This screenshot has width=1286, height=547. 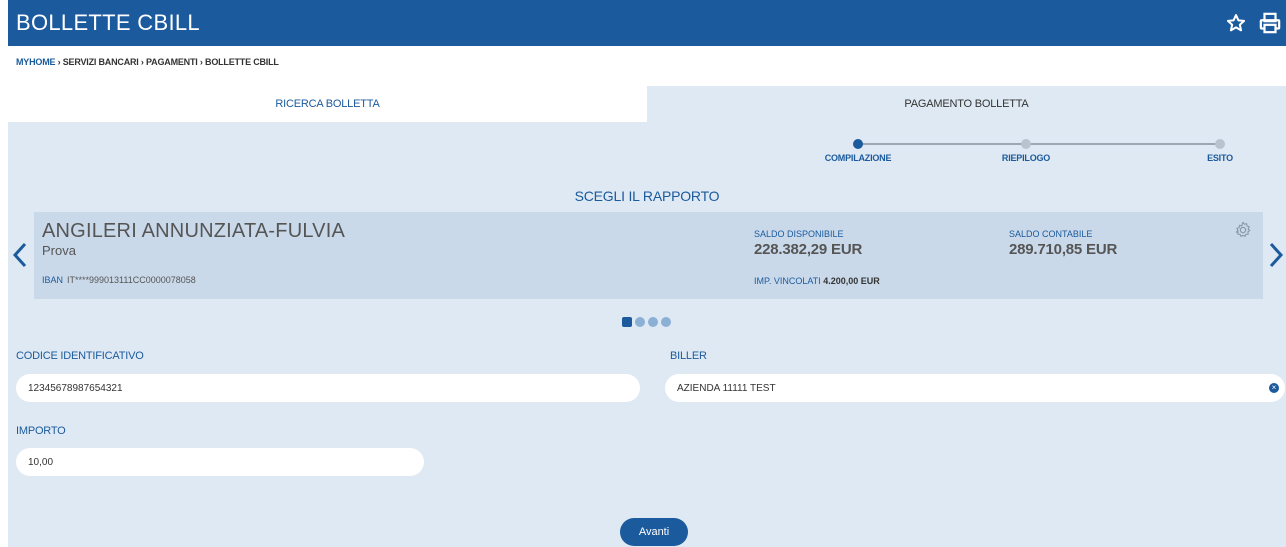 I want to click on tab-pagamento-bolletta: PAGAMENTO BOLLETTA, so click(x=966, y=104).